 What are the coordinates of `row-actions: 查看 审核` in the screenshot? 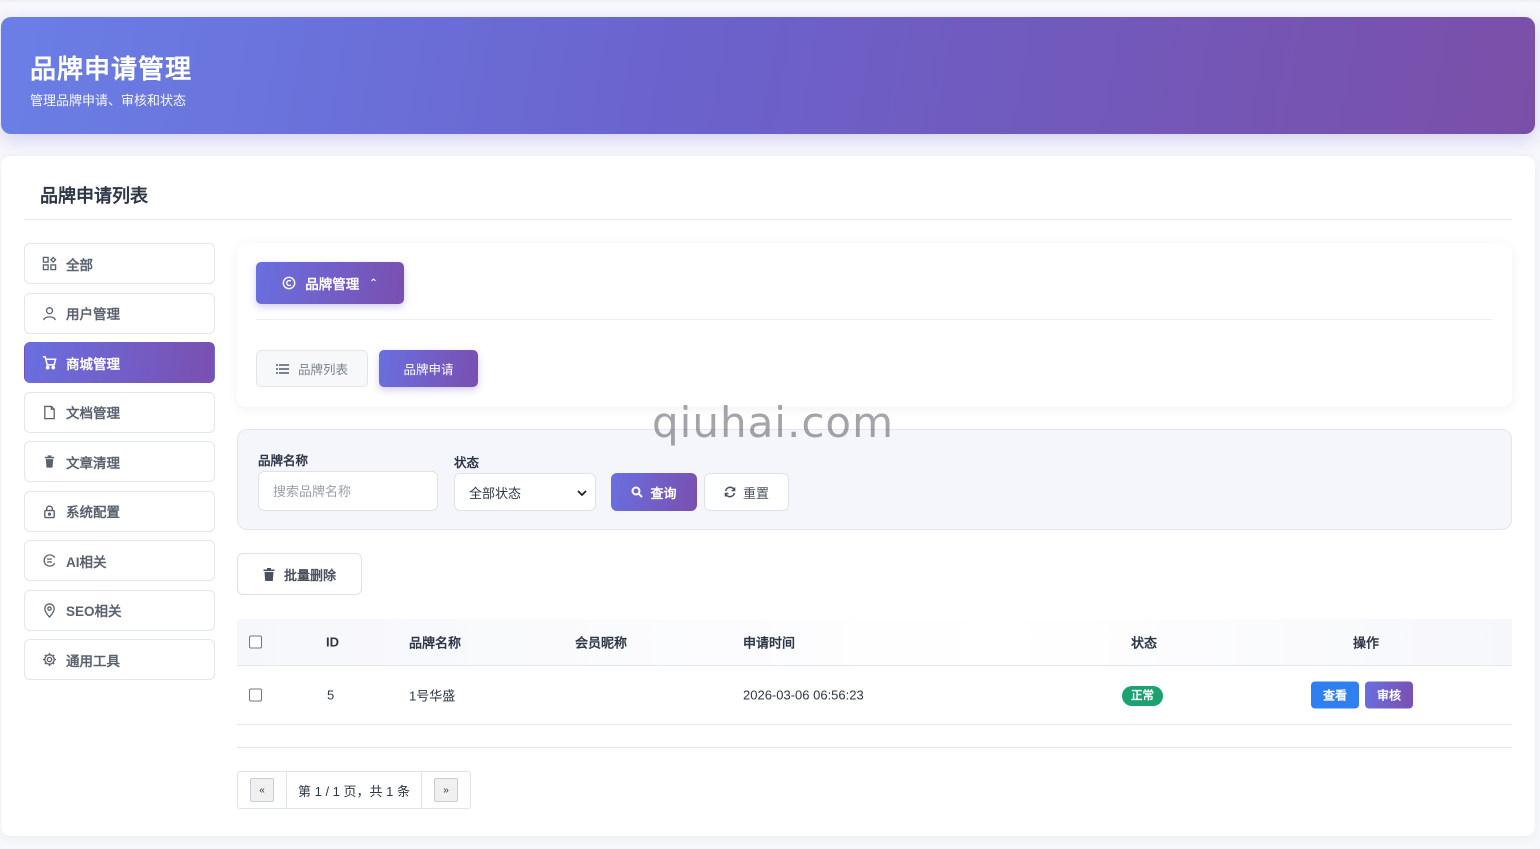 It's located at (1362, 695).